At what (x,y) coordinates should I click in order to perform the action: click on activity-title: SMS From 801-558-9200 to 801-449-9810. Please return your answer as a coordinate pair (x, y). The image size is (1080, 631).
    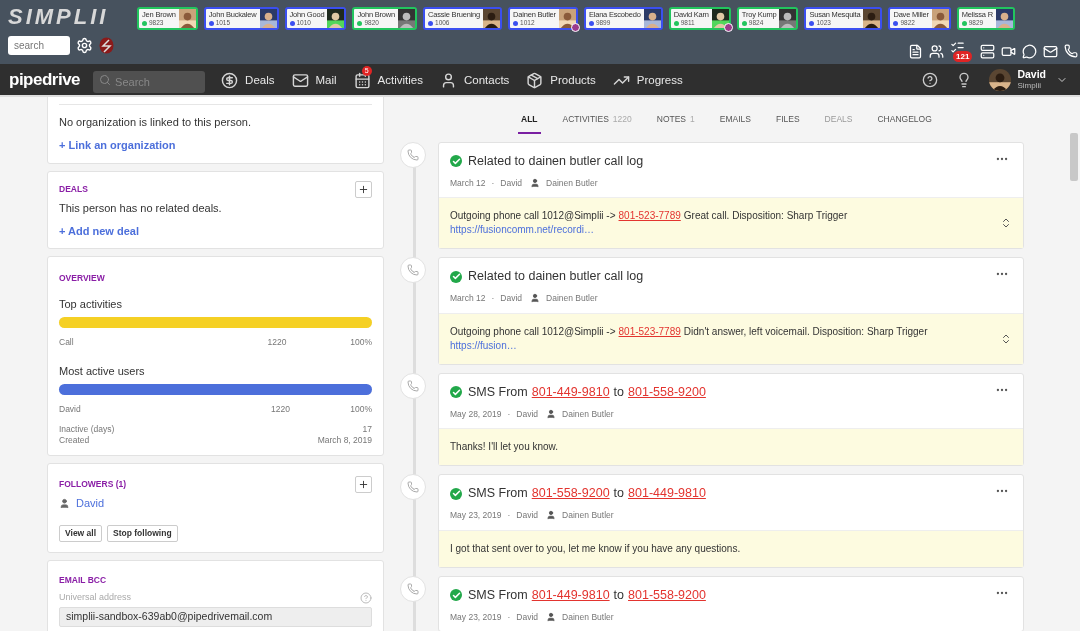
    Looking at the image, I should click on (587, 493).